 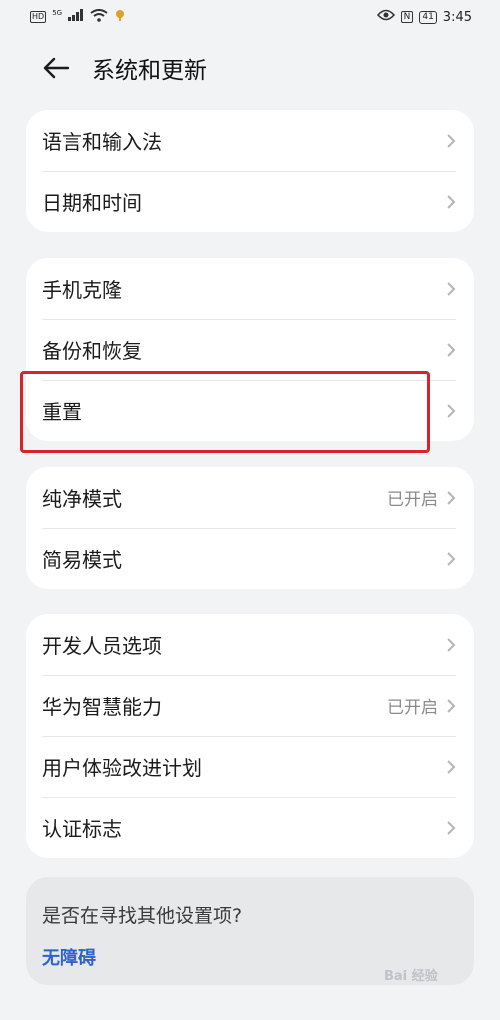 I want to click on accessibility-link: 无障碍, so click(x=69, y=957).